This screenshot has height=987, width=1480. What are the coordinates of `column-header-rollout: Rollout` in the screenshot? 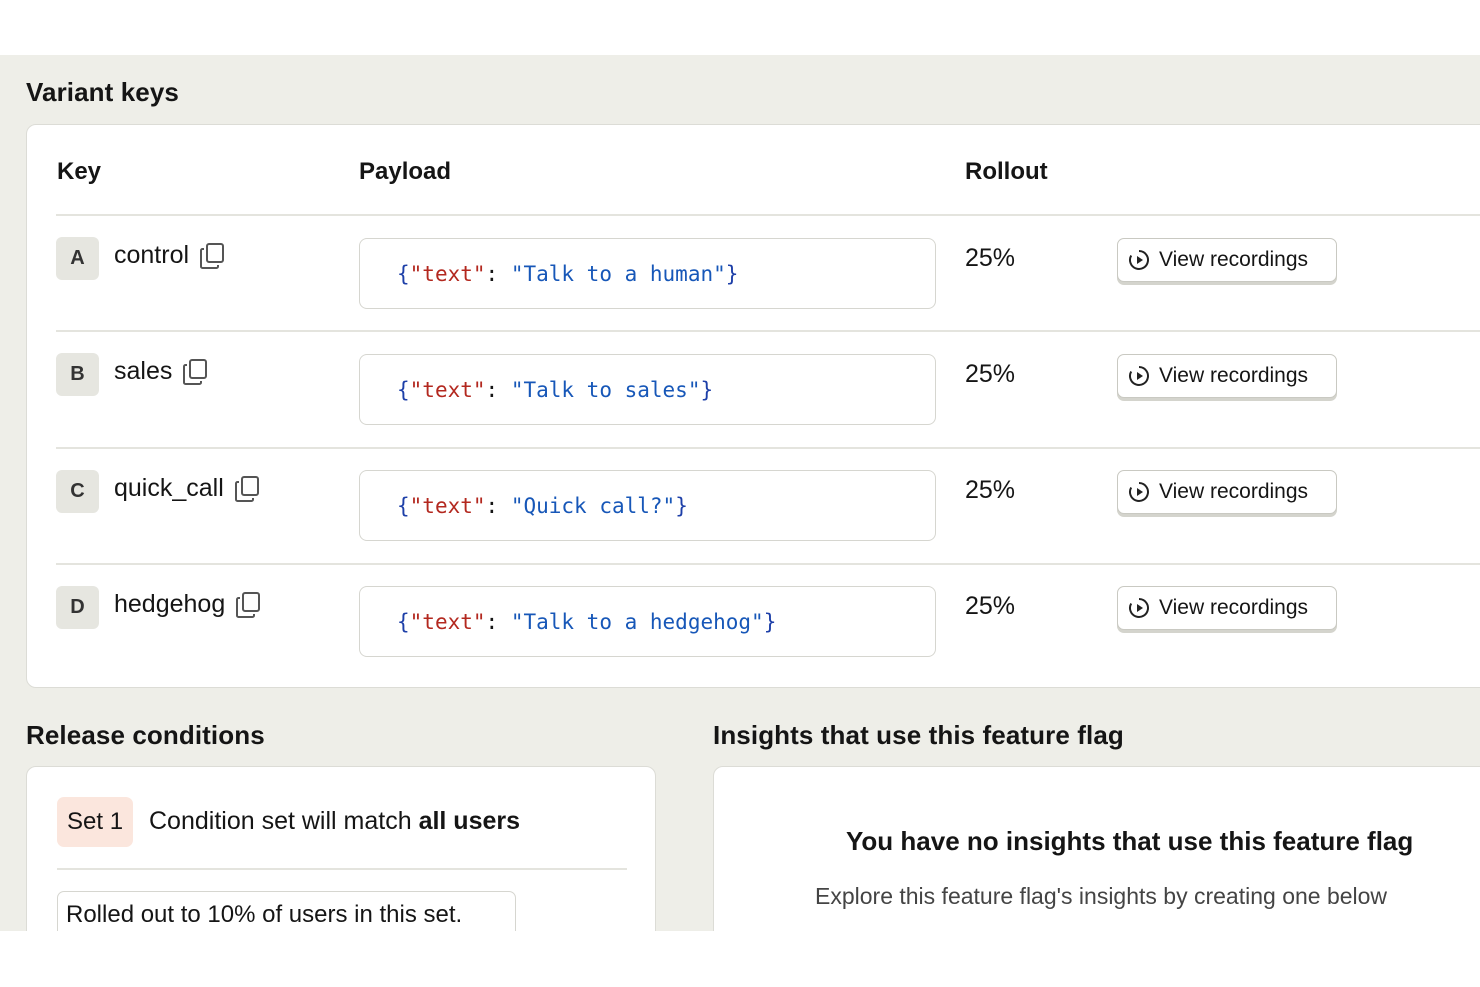 It's located at (1006, 171).